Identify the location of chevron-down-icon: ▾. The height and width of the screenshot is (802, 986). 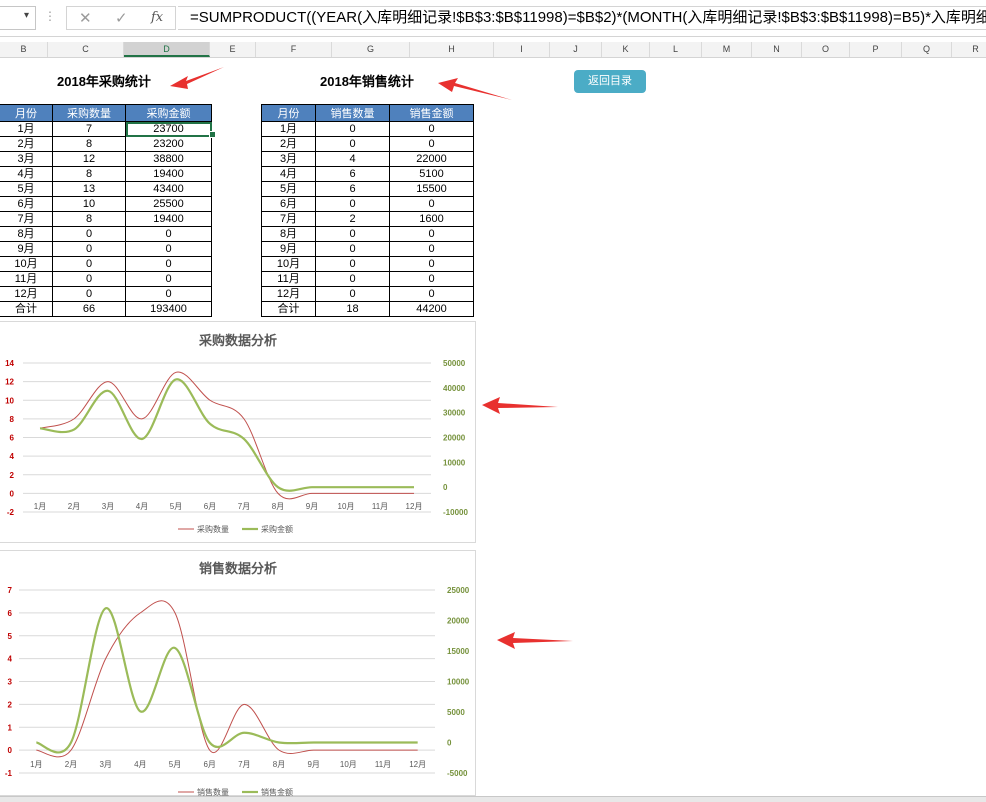
(26, 15).